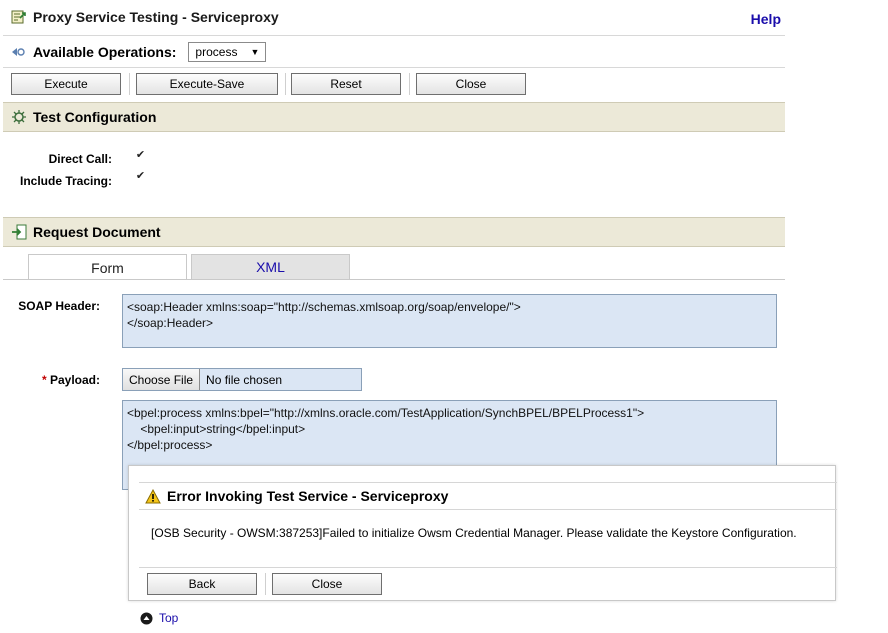 This screenshot has height=633, width=888. Describe the element at coordinates (169, 618) in the screenshot. I see `top-link-text: Top` at that location.